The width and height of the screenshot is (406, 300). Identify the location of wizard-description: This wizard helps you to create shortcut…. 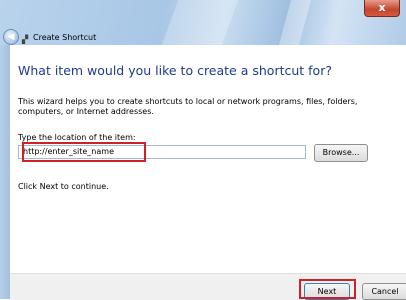
(188, 106).